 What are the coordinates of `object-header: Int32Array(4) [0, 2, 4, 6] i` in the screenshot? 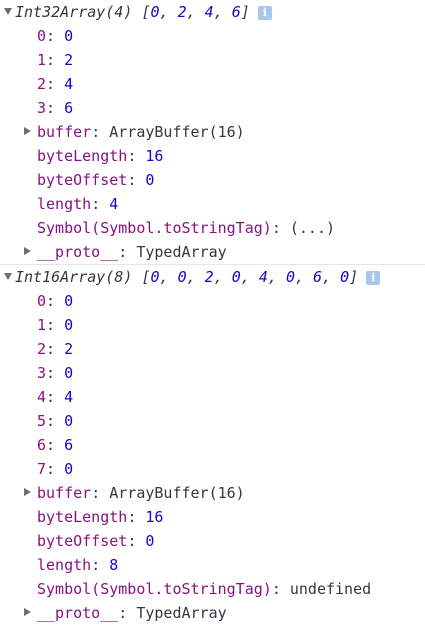 It's located at (212, 12).